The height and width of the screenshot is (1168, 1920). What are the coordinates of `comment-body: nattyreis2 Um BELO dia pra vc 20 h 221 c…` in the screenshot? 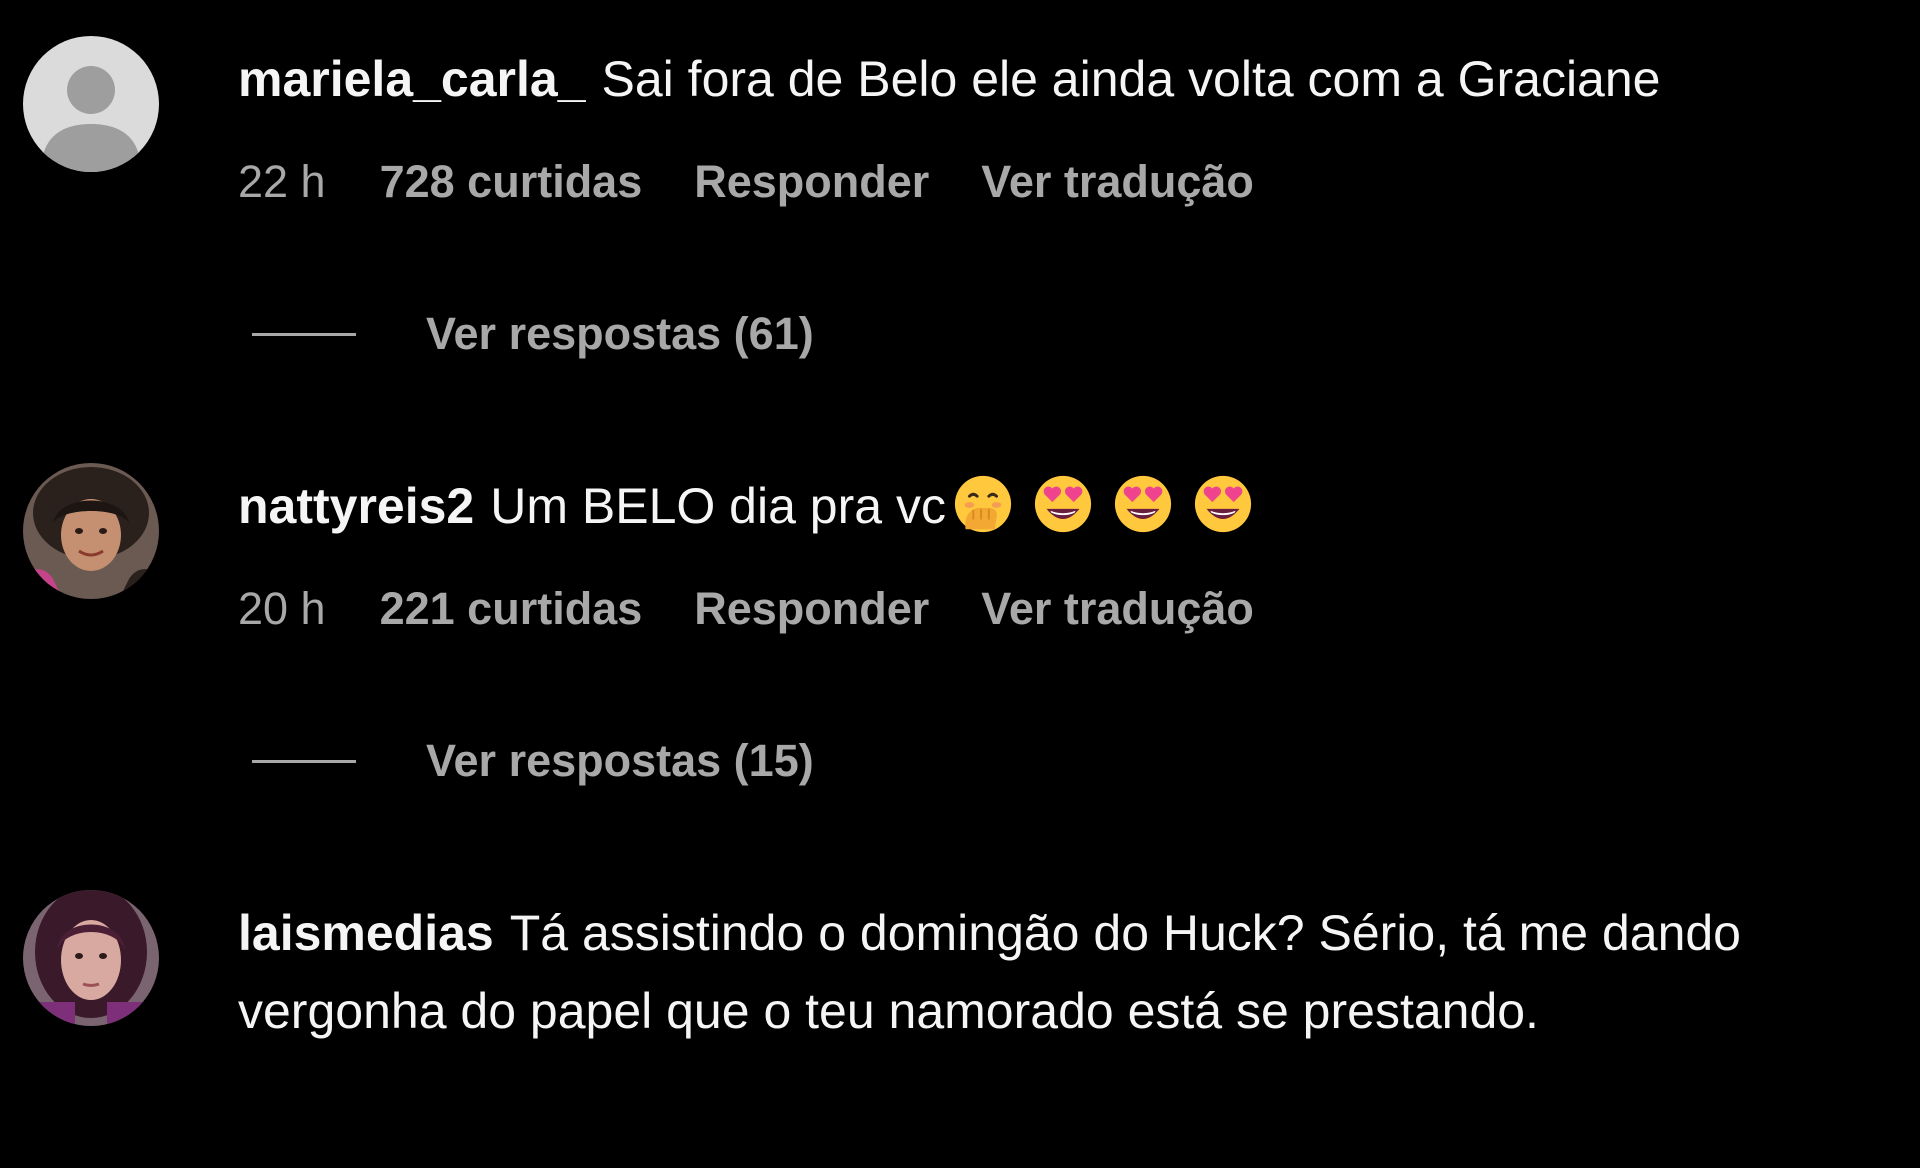 It's located at (1059, 553).